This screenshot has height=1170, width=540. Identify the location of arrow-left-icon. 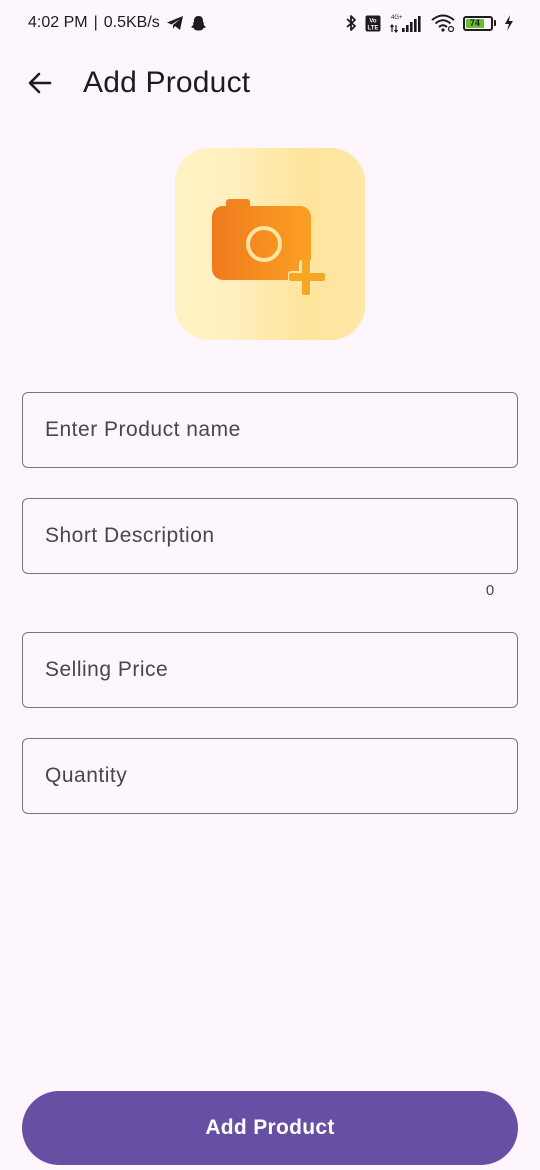
(40, 83).